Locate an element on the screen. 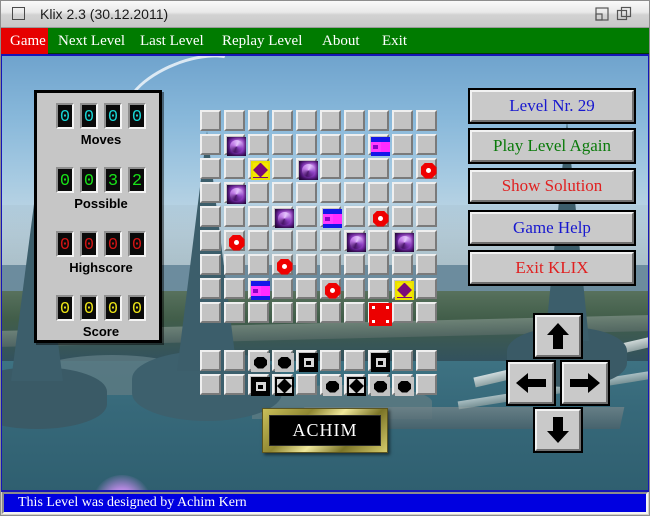  menu-item-about: About is located at coordinates (342, 41).